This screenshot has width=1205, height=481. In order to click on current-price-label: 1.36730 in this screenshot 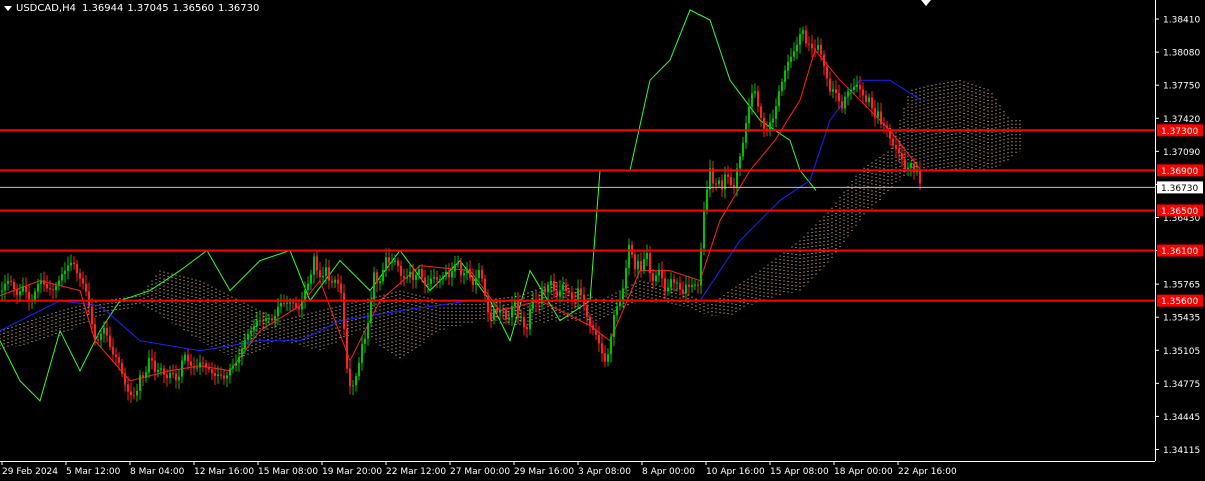, I will do `click(1179, 189)`.